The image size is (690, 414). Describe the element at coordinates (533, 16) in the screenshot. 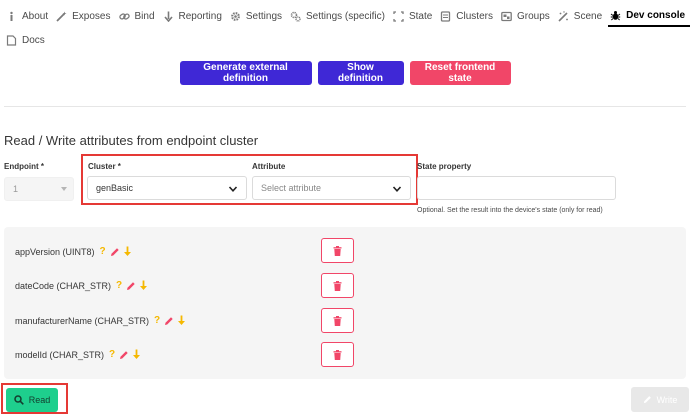

I see `tab-label: Groups` at that location.